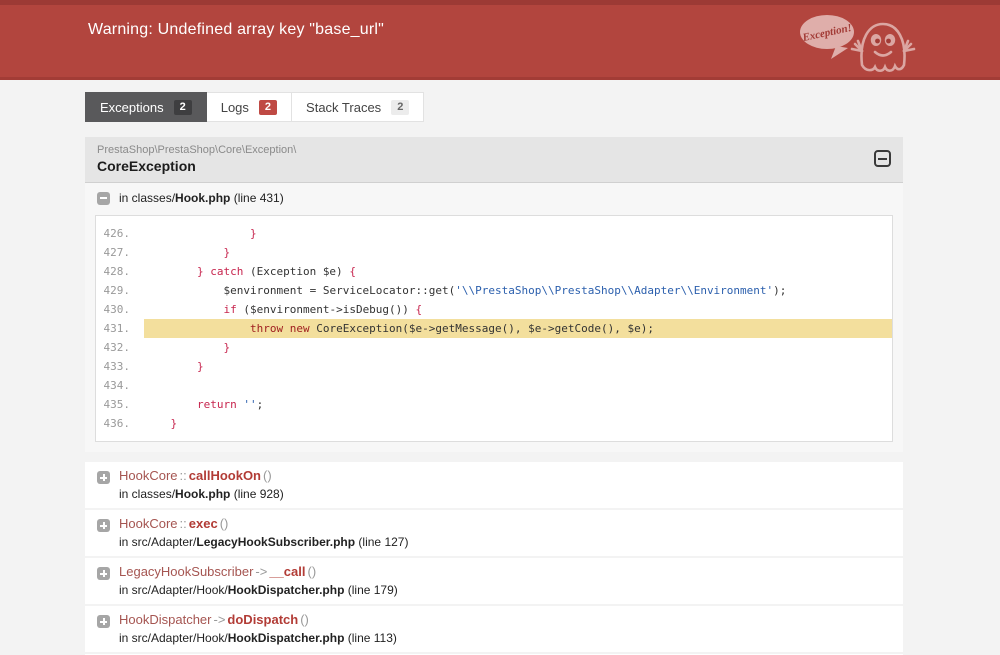 This screenshot has width=1000, height=655. Describe the element at coordinates (339, 290) in the screenshot. I see `code-token: $environment = ServiceLocator::get(` at that location.